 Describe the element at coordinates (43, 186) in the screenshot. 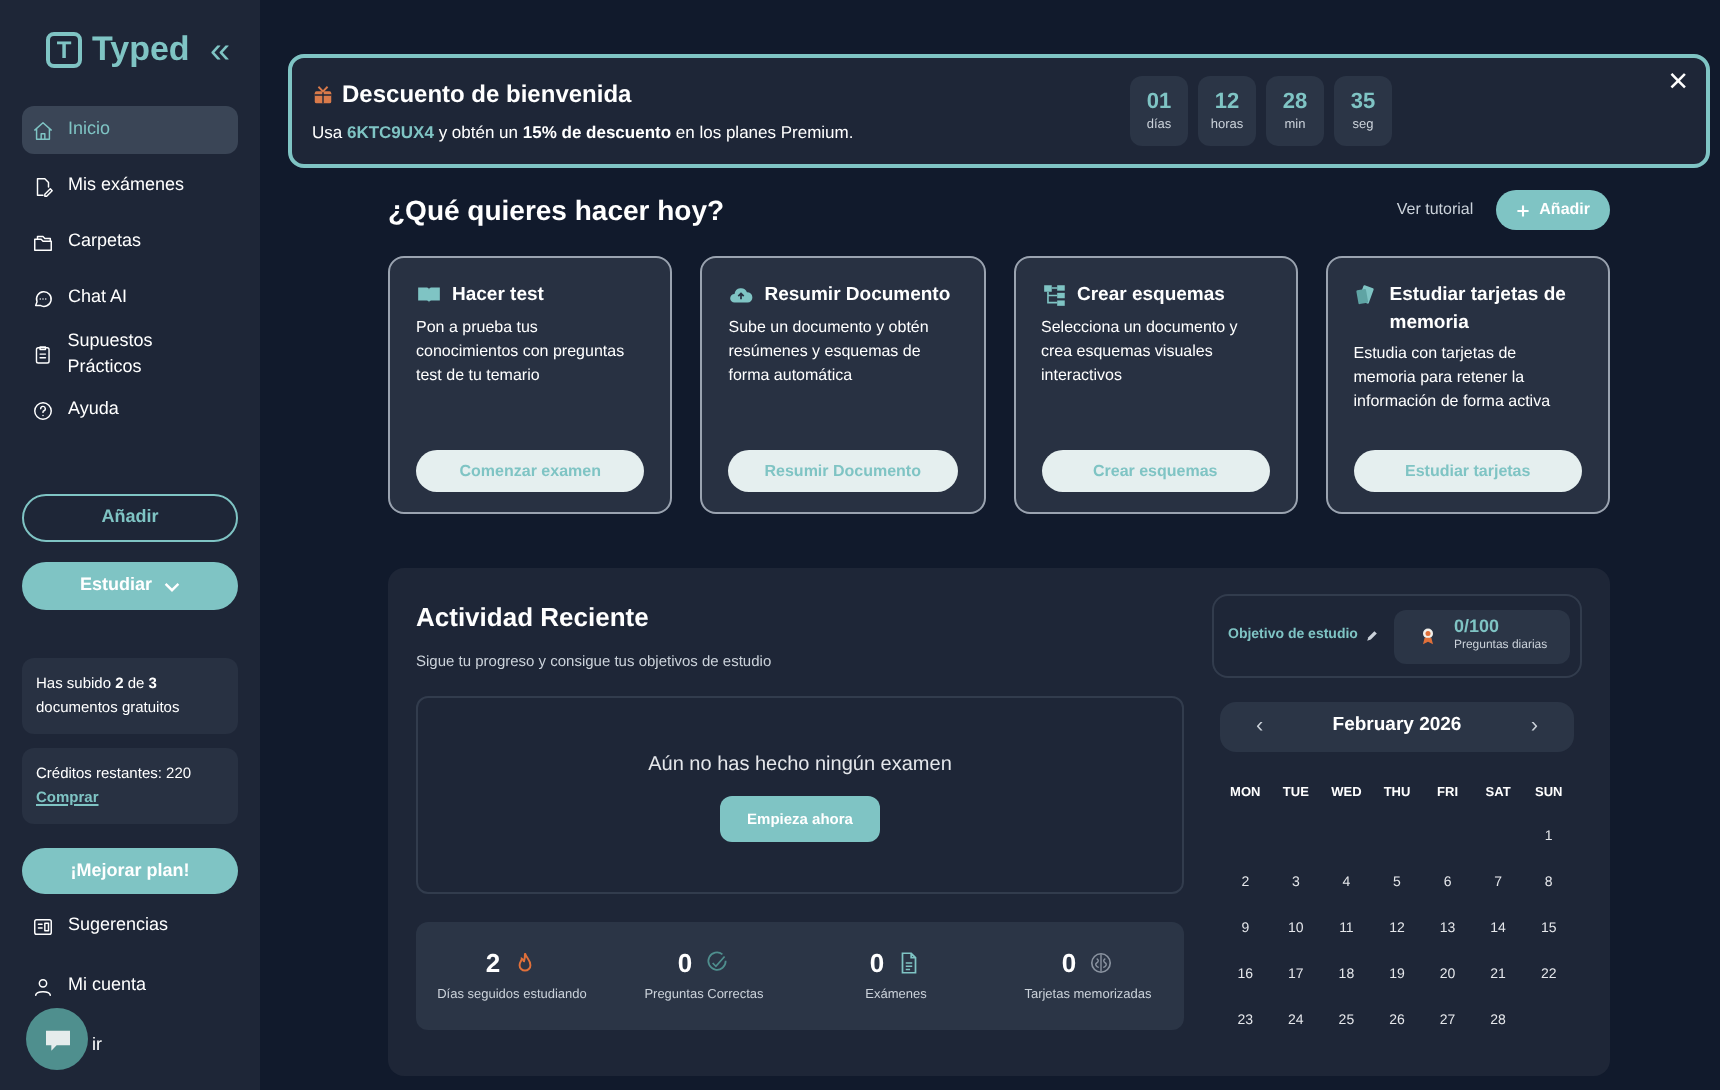

I see `document-pen-icon` at that location.